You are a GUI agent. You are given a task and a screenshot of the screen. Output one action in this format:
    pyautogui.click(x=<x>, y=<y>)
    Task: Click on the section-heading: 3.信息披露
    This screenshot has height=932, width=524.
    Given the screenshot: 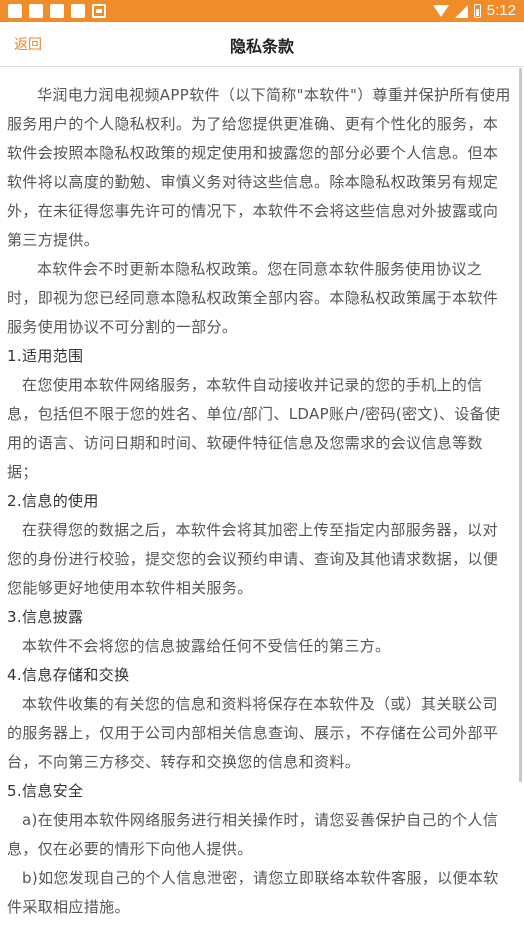 What is the action you would take?
    pyautogui.click(x=45, y=617)
    